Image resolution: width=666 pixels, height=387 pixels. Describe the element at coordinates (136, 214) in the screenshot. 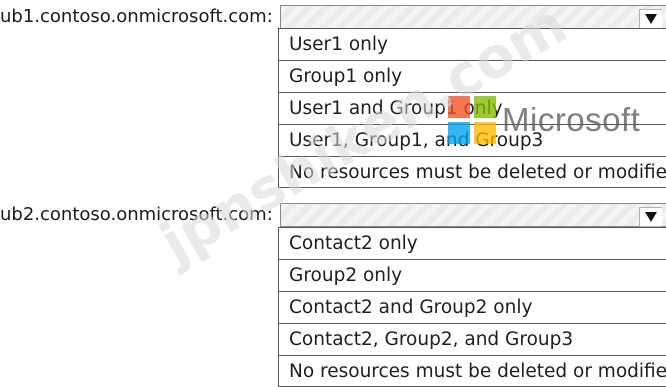

I see `question2-label: ub2.contoso.onmicrosoft.com:` at that location.